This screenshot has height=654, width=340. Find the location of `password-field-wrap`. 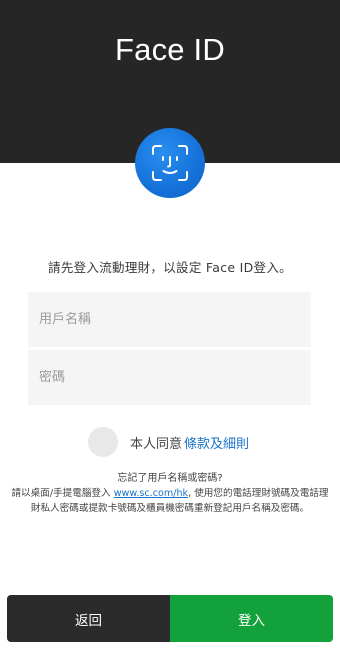

password-field-wrap is located at coordinates (169, 377).